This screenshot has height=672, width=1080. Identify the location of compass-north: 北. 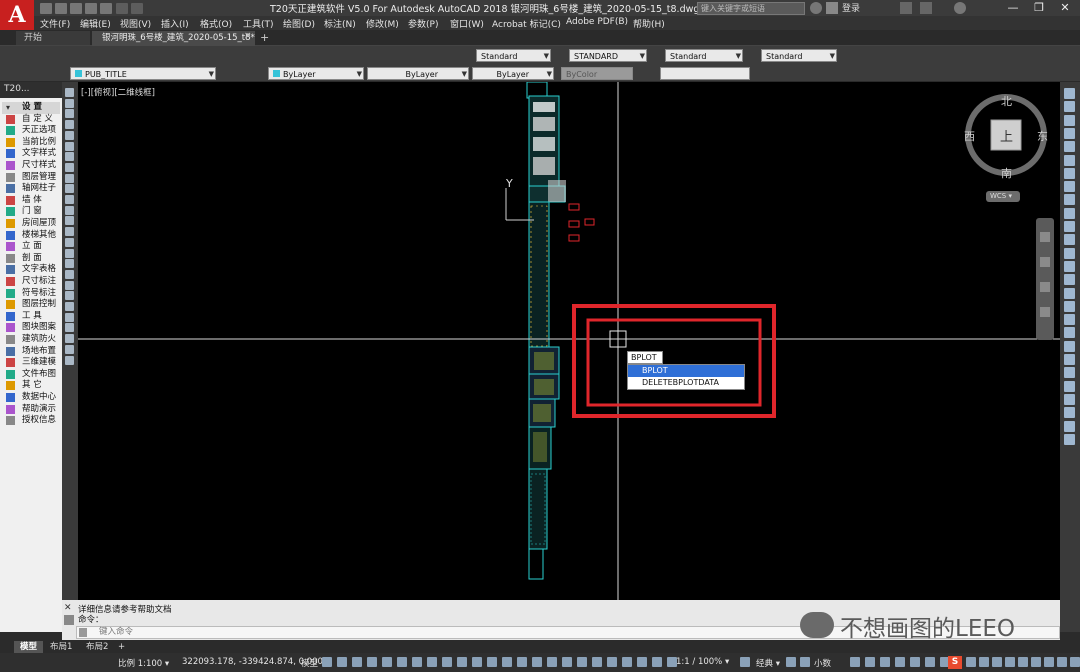
(1006, 101).